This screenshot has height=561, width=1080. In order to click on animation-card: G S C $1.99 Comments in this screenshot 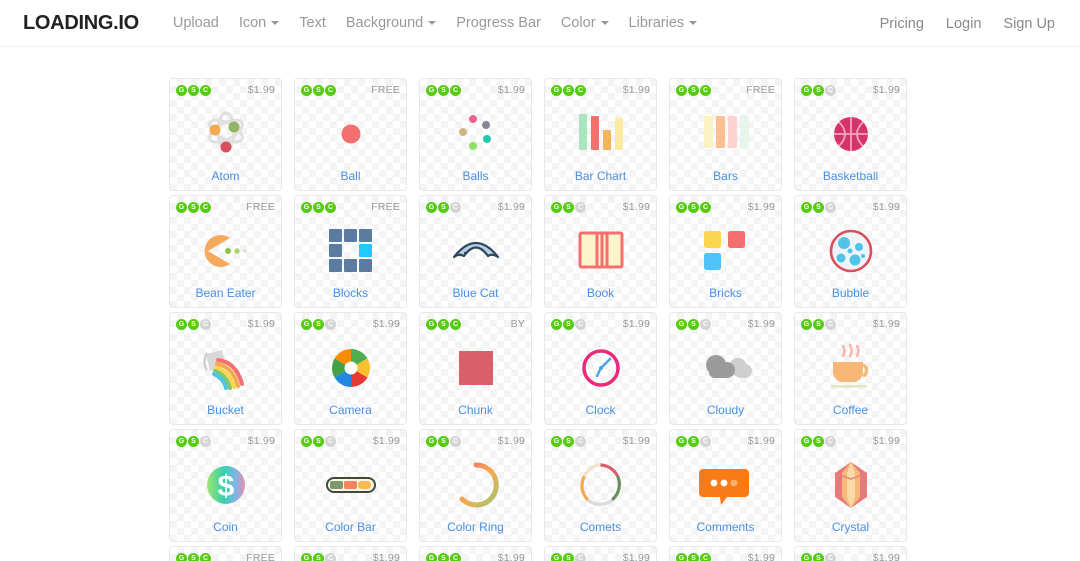, I will do `click(725, 485)`.